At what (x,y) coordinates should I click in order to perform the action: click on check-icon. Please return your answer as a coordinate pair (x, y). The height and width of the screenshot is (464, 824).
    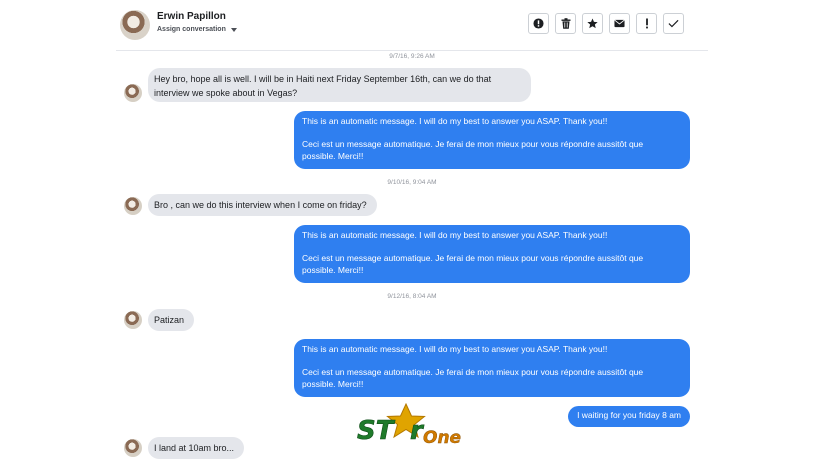
    Looking at the image, I should click on (673, 23).